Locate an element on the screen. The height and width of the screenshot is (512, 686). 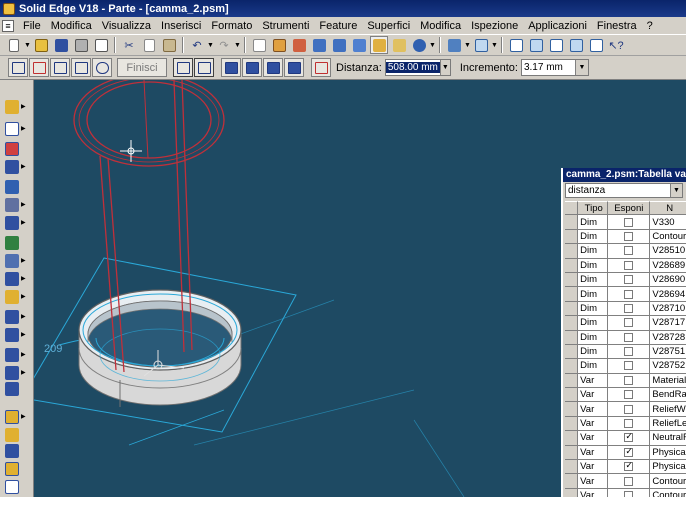
variable-name: V28751 is located at coordinates (668, 352).